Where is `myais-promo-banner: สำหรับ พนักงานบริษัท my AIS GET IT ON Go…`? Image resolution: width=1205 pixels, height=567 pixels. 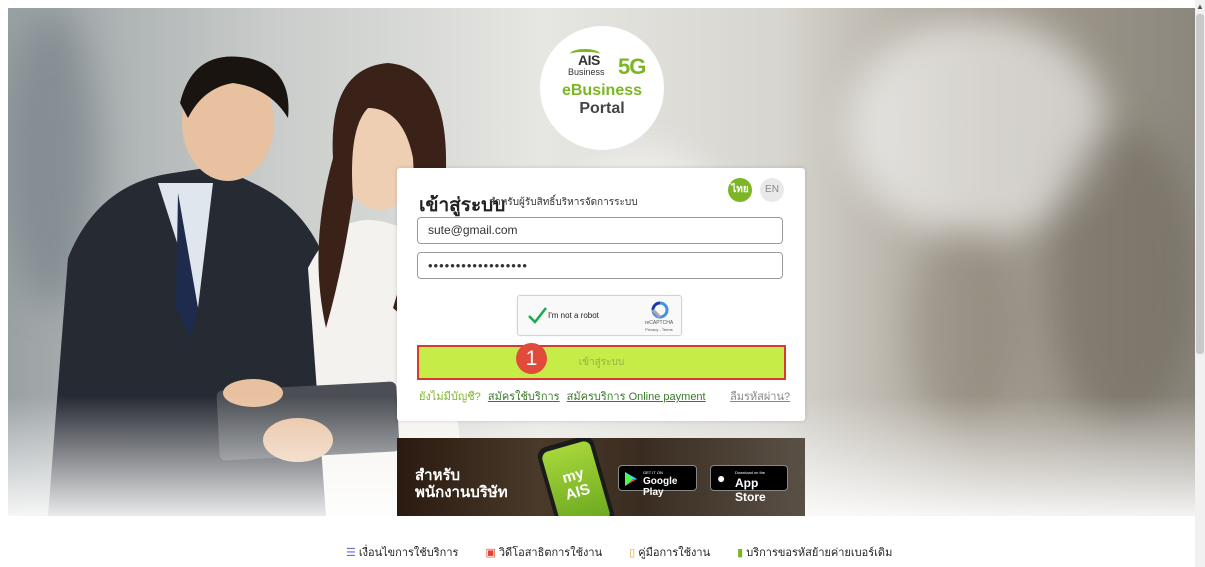
myais-promo-banner: สำหรับ พนักงานบริษัท my AIS GET IT ON Go… is located at coordinates (601, 477).